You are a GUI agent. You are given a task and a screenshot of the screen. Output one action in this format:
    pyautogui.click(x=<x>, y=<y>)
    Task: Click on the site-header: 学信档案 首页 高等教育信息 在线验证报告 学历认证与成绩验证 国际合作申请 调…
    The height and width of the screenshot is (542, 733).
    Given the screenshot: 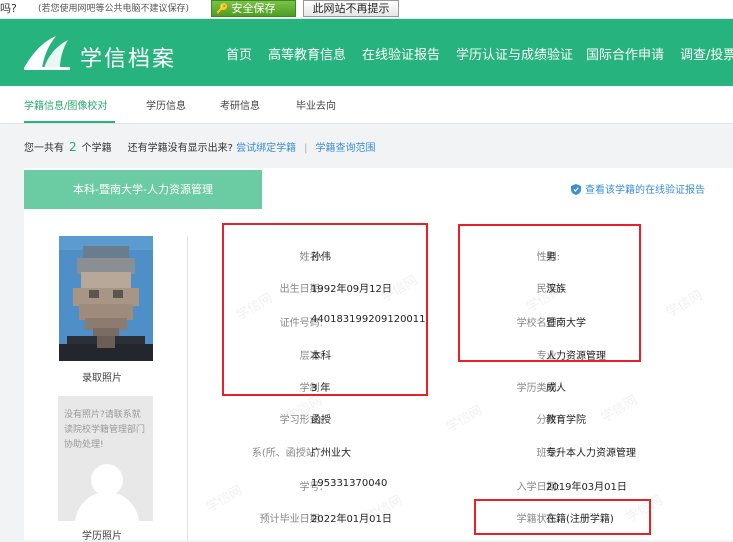 What is the action you would take?
    pyautogui.click(x=366, y=52)
    